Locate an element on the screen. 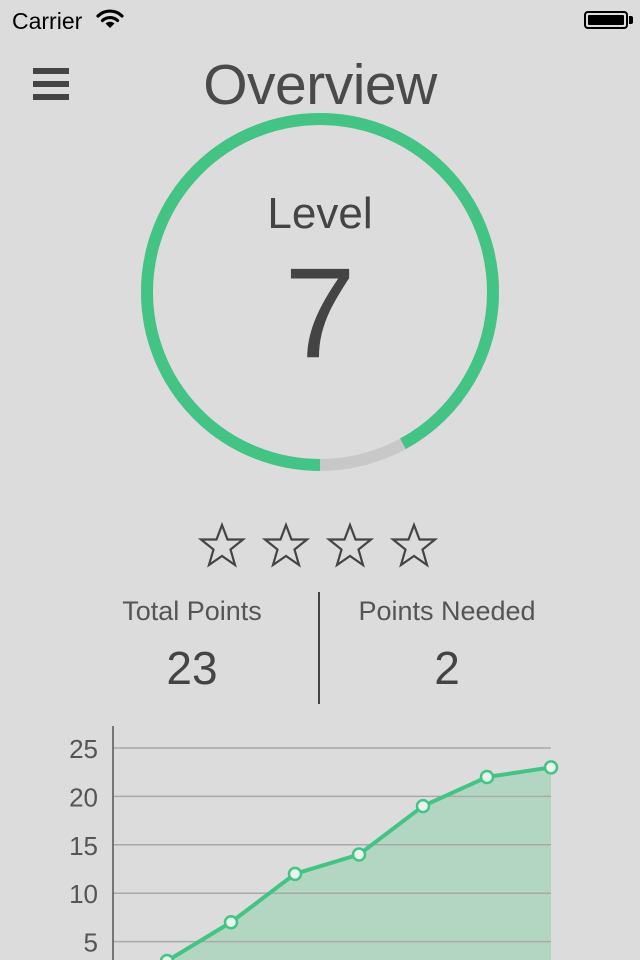 This screenshot has width=640, height=960. total-points-stat: Total Points 23 is located at coordinates (192, 645).